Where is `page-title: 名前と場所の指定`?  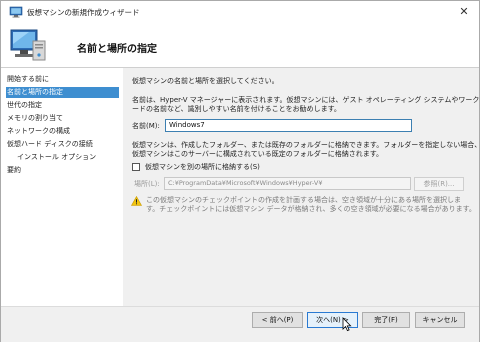 page-title: 名前と場所の指定 is located at coordinates (117, 49).